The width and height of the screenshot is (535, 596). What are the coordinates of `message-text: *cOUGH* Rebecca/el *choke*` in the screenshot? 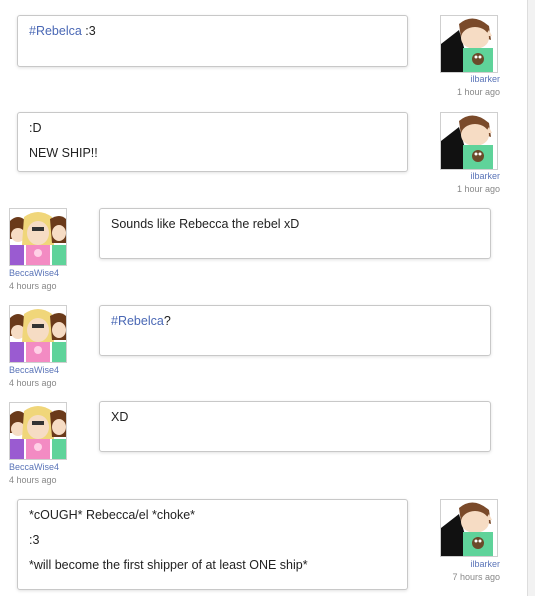 It's located at (112, 515).